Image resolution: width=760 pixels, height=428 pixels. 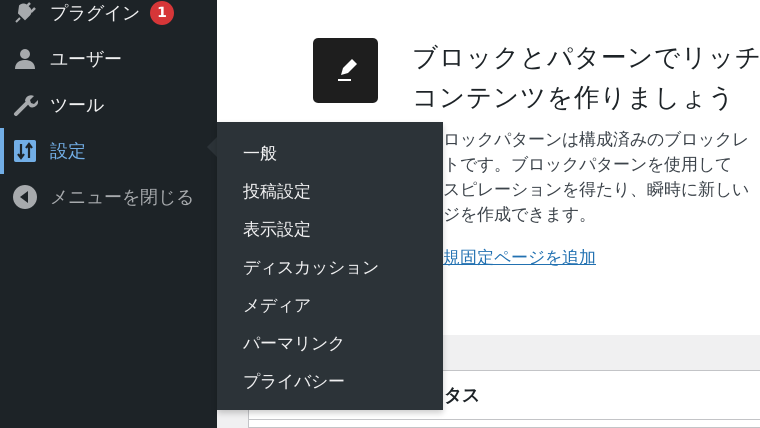 What do you see at coordinates (25, 105) in the screenshot?
I see `wrench-icon` at bounding box center [25, 105].